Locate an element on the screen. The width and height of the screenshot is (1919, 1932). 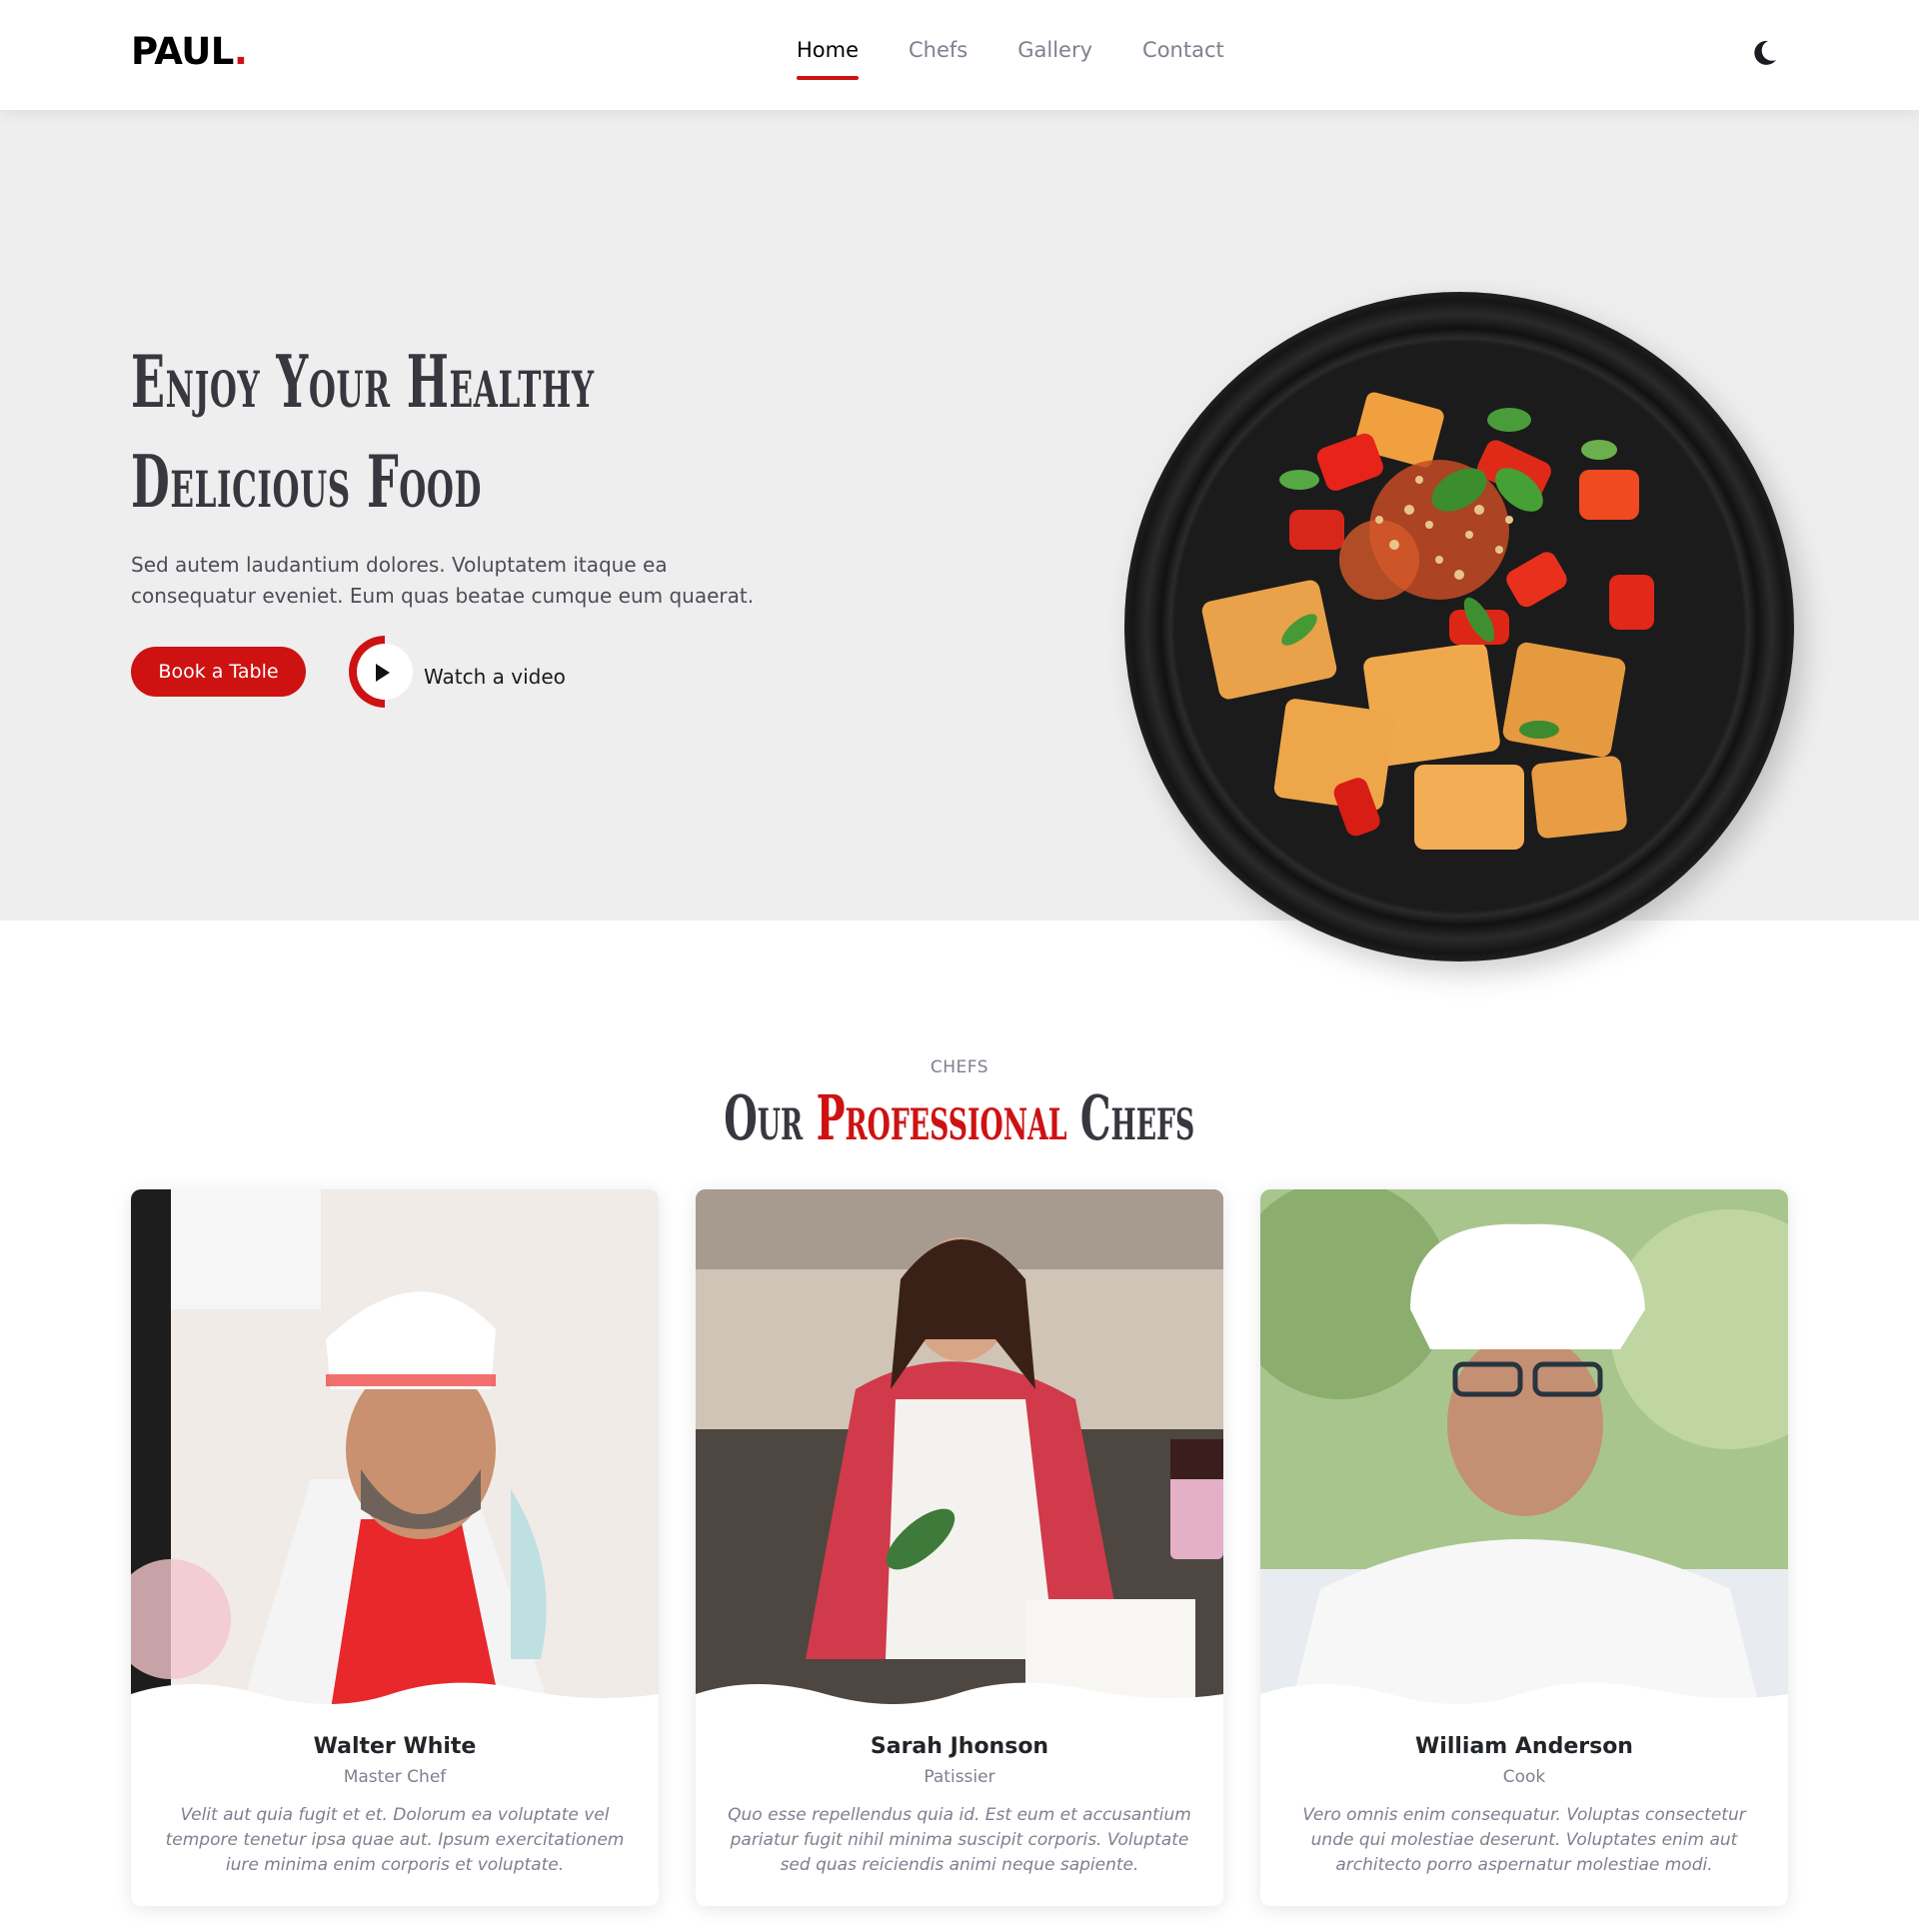
hero-title: Enjoy Your Healthy Delicious Food is located at coordinates (472, 432).